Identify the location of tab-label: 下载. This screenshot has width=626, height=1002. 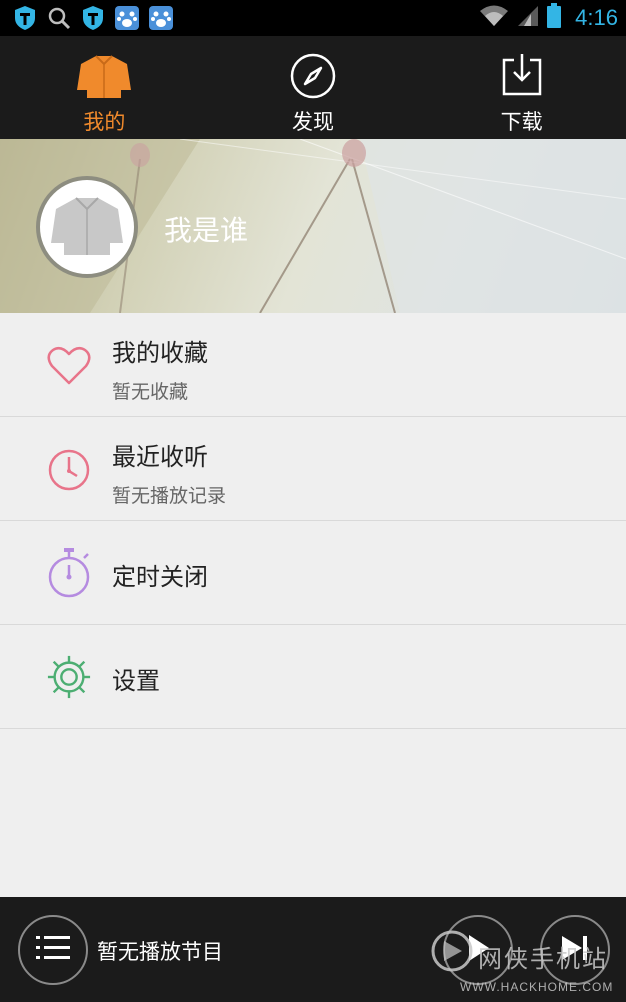
(521, 122).